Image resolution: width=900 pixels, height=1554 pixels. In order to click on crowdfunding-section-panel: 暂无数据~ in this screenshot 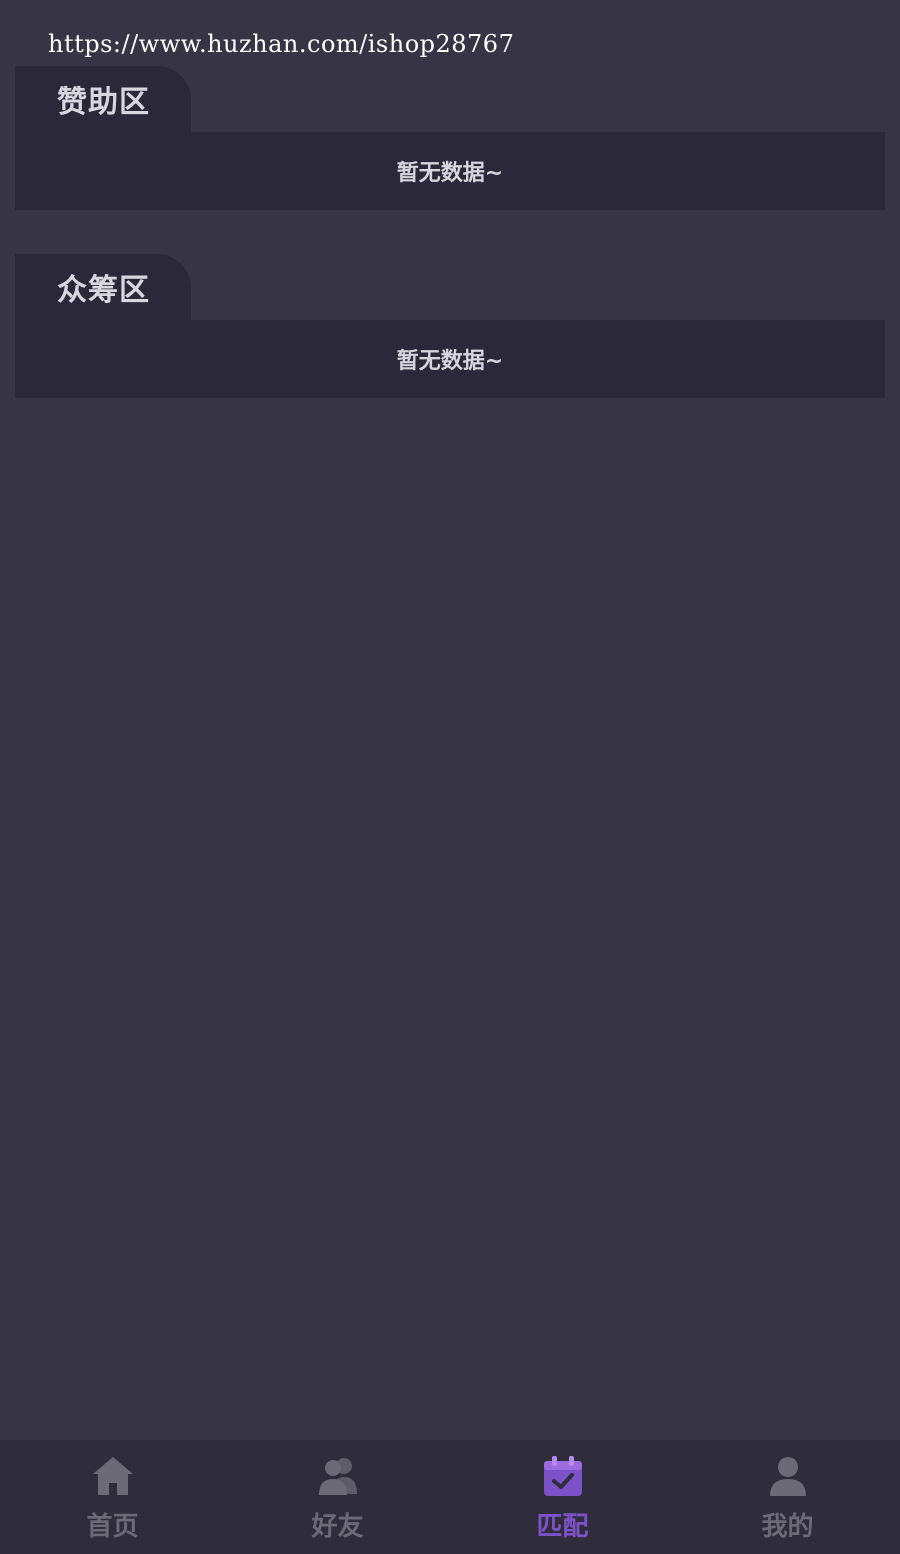, I will do `click(450, 359)`.